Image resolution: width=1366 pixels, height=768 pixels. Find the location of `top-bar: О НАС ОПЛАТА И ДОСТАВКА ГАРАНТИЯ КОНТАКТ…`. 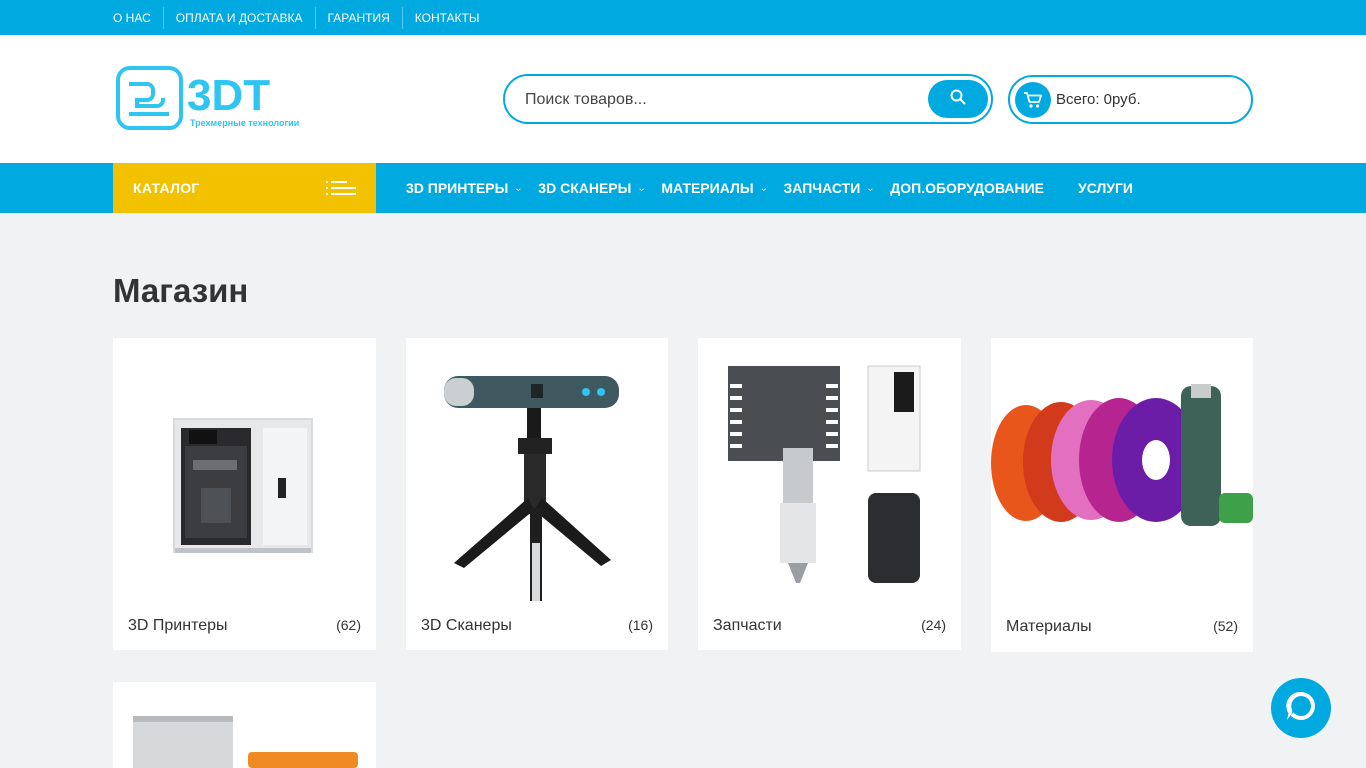

top-bar: О НАС ОПЛАТА И ДОСТАВКА ГАРАНТИЯ КОНТАКТ… is located at coordinates (683, 17).